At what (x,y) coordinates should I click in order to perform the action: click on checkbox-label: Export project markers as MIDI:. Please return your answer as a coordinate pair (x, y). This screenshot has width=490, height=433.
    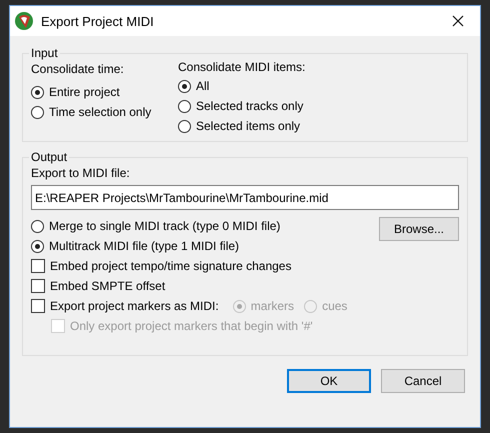
    Looking at the image, I should click on (134, 306).